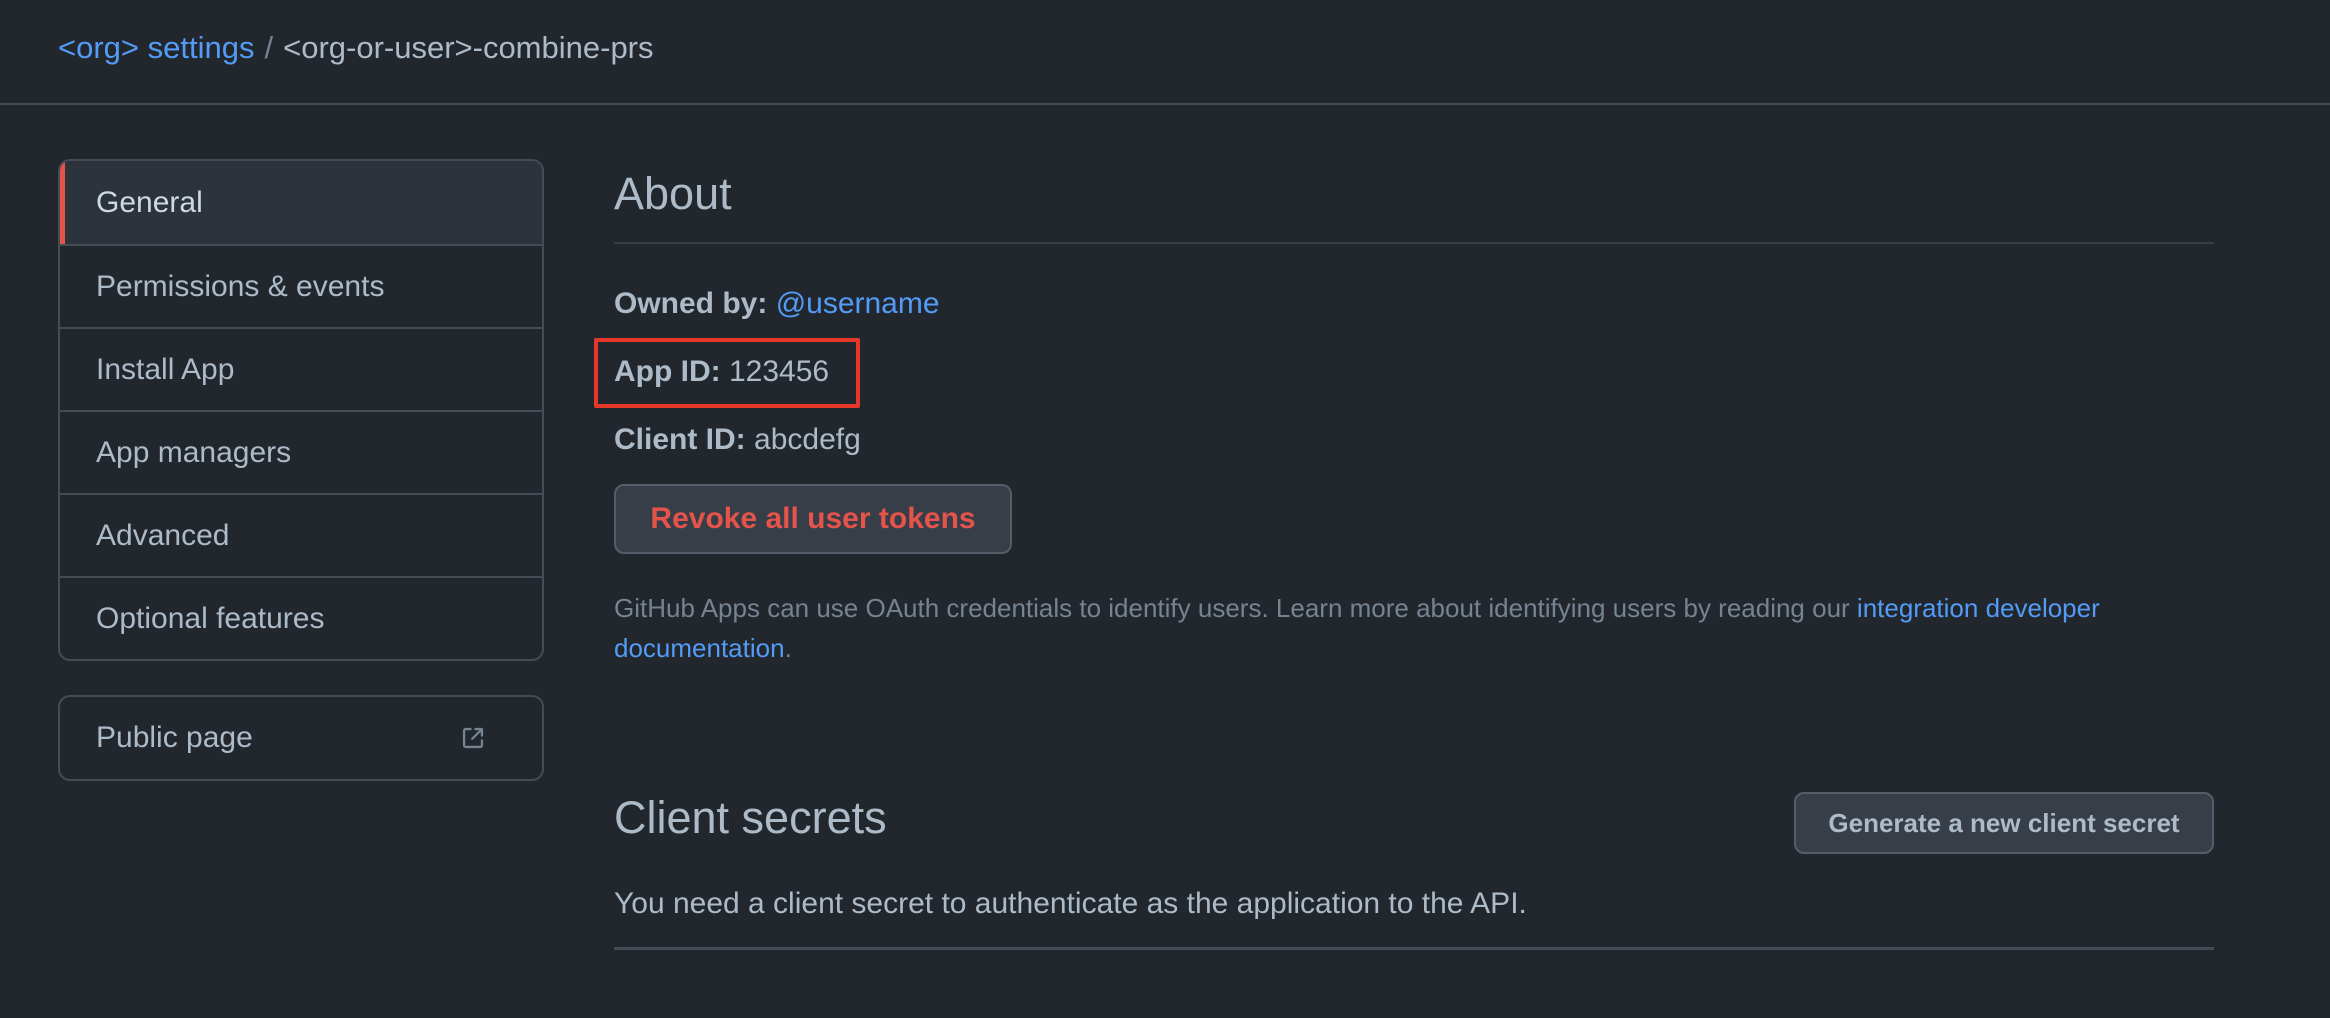 The image size is (2330, 1018). I want to click on client-id-label: Client ID:, so click(680, 439).